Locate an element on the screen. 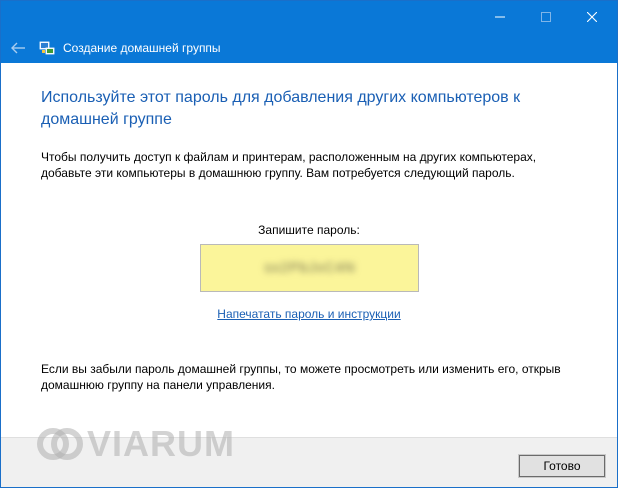 The height and width of the screenshot is (488, 618). maximize-button is located at coordinates (546, 17).